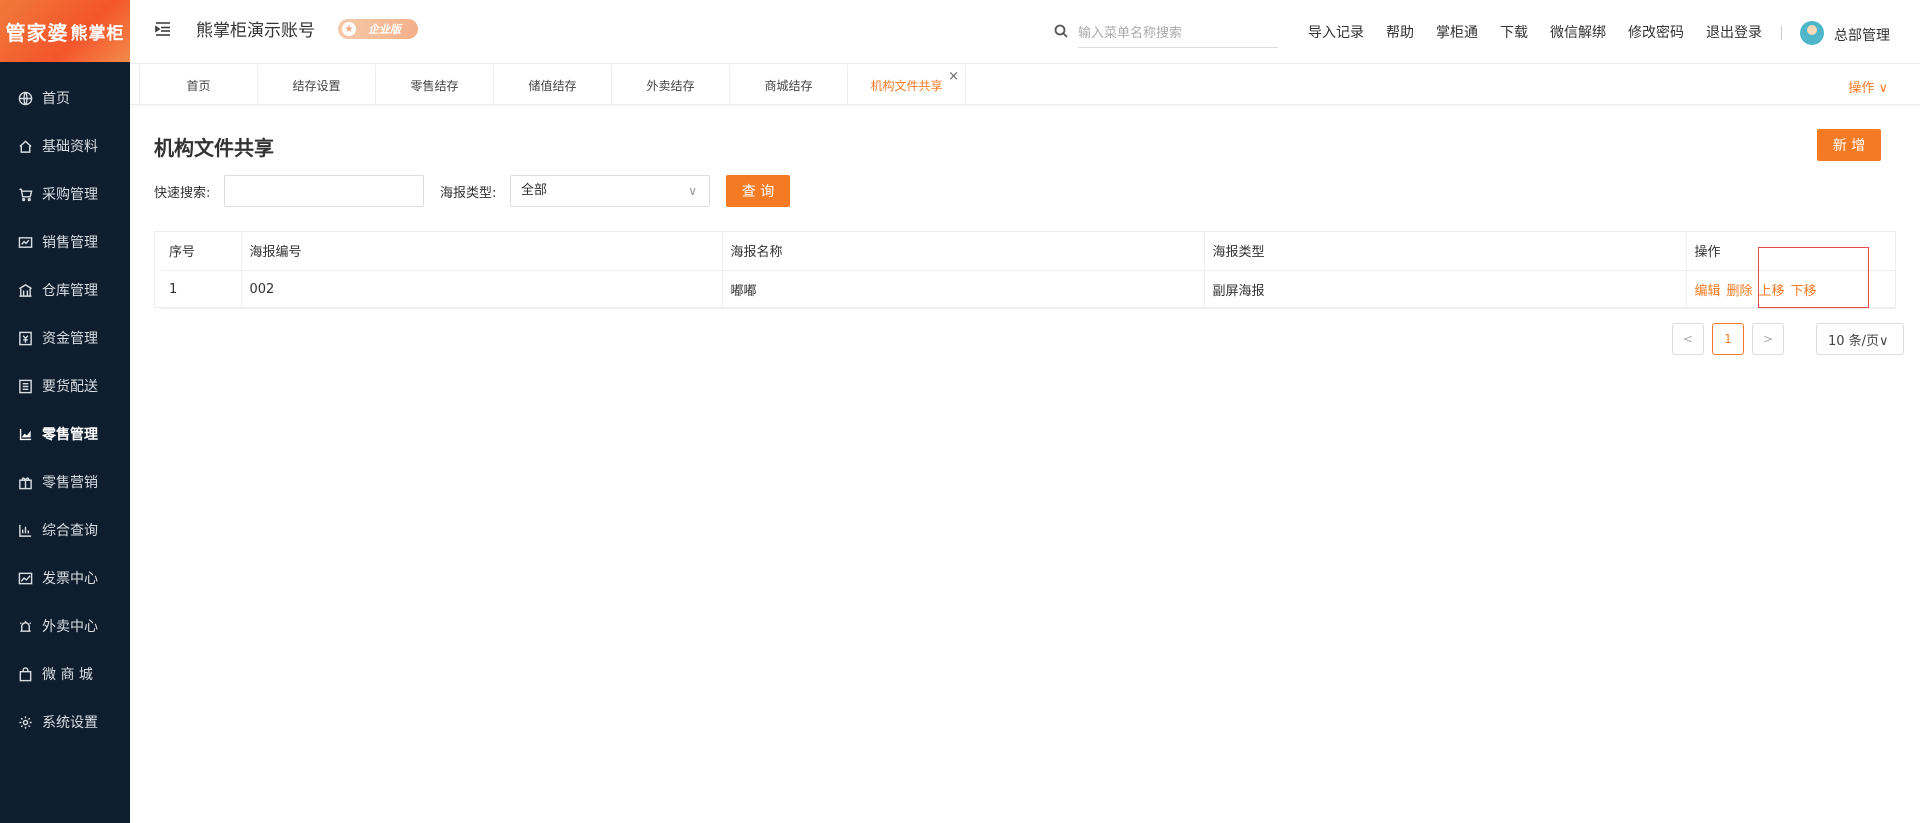 The width and height of the screenshot is (1920, 823). Describe the element at coordinates (1457, 32) in the screenshot. I see `zhanggui-link: 掌柜通` at that location.